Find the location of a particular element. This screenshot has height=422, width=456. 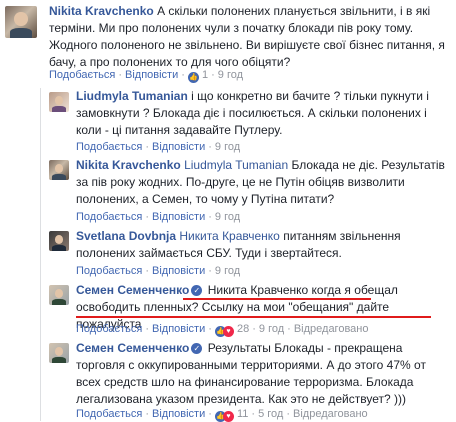

like-count: 11 is located at coordinates (242, 414).